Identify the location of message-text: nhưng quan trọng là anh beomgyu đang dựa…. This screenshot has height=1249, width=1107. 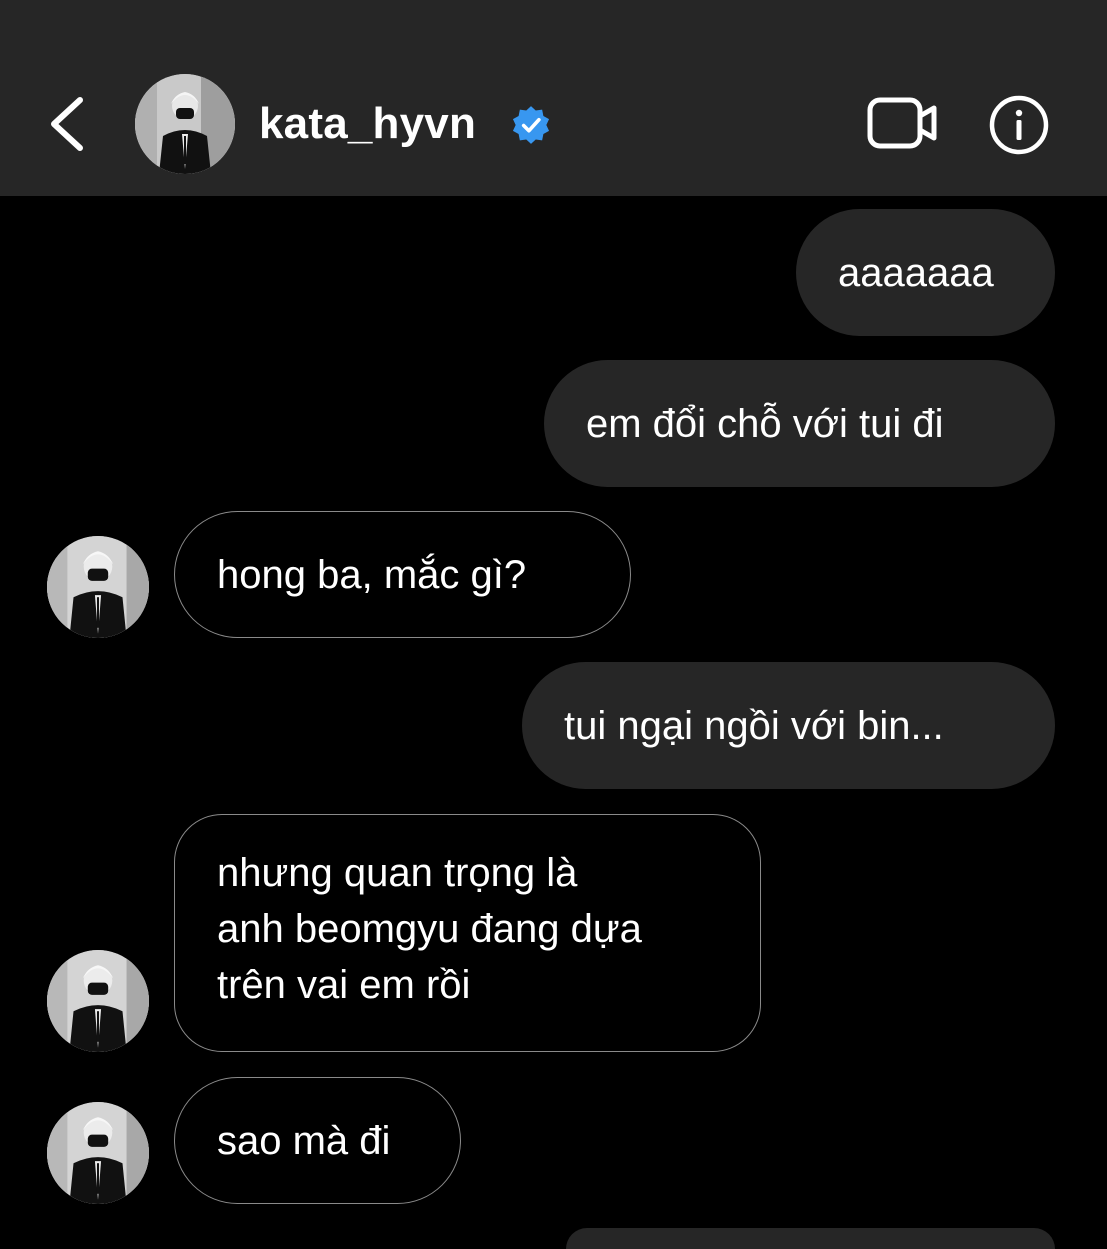
(429, 929).